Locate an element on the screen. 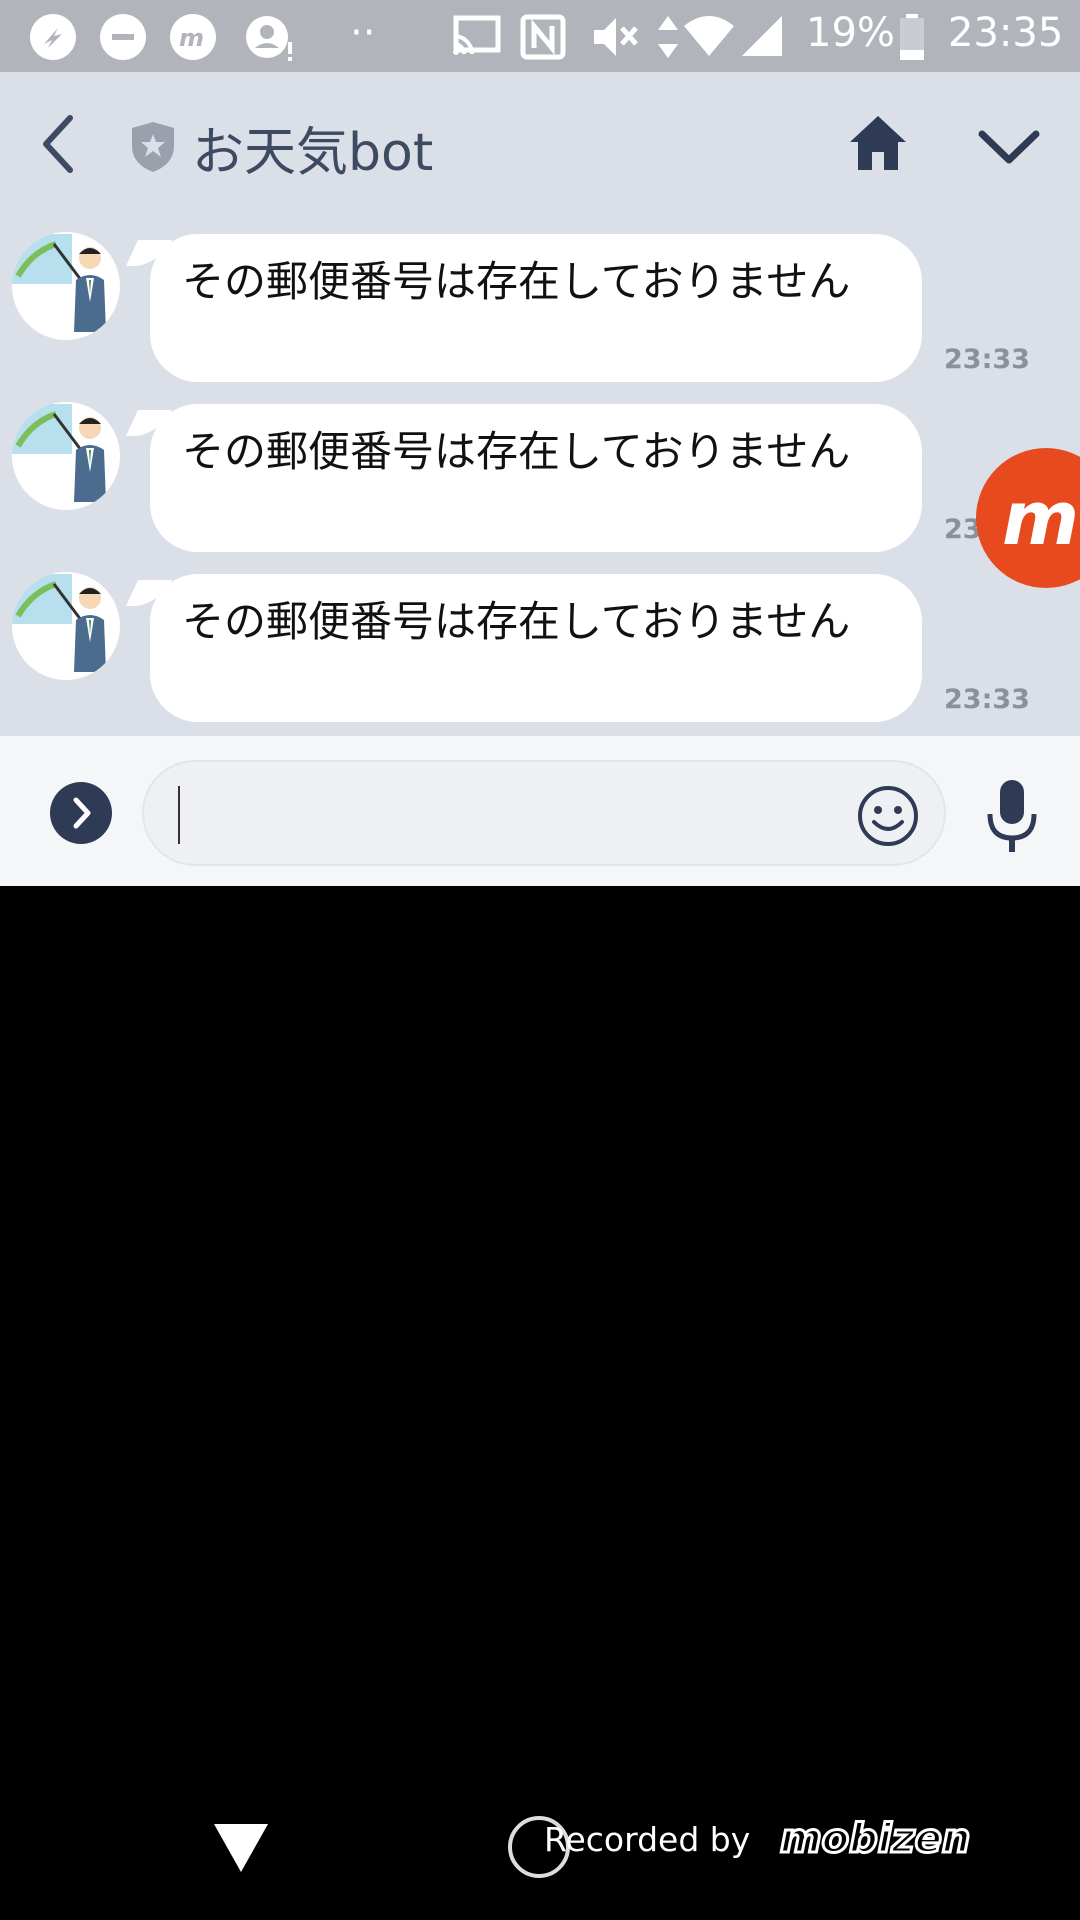 The height and width of the screenshot is (1920, 1080). home-button is located at coordinates (878, 144).